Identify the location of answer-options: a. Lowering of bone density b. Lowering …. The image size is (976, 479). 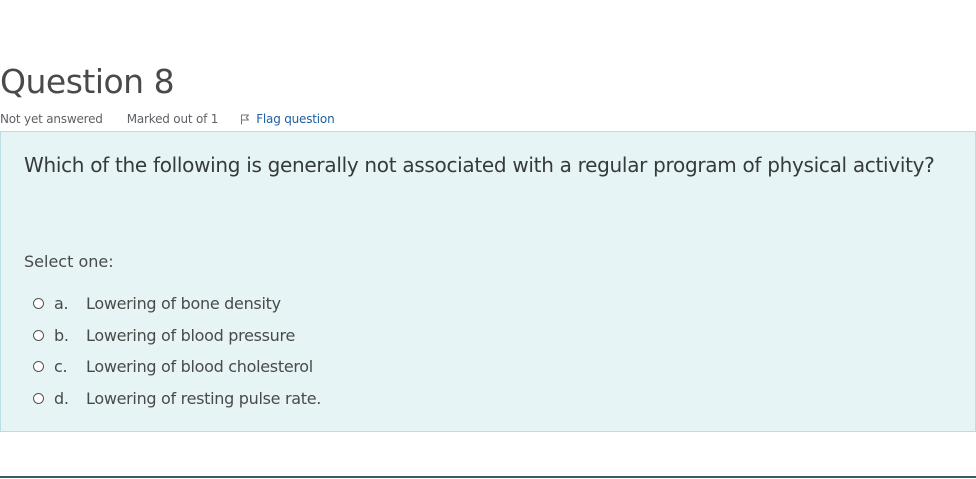
(177, 351).